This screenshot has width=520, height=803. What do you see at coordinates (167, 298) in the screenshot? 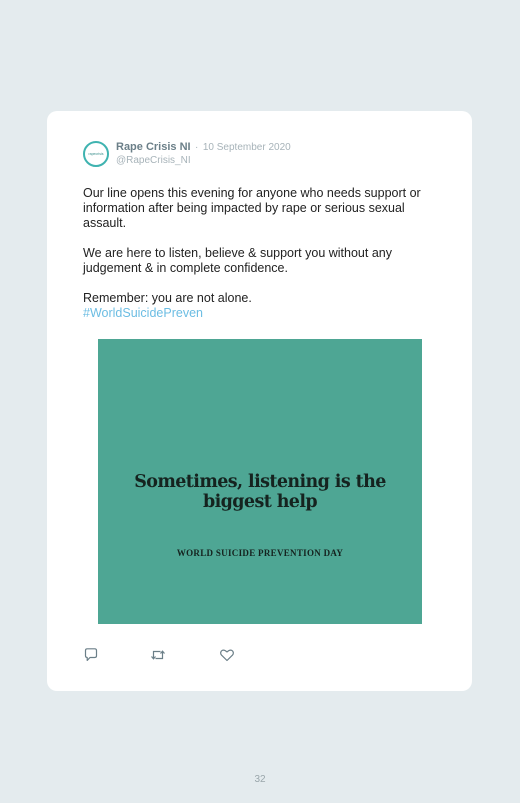
I see `tweet-paragraph: Remember: you are not alone.` at bounding box center [167, 298].